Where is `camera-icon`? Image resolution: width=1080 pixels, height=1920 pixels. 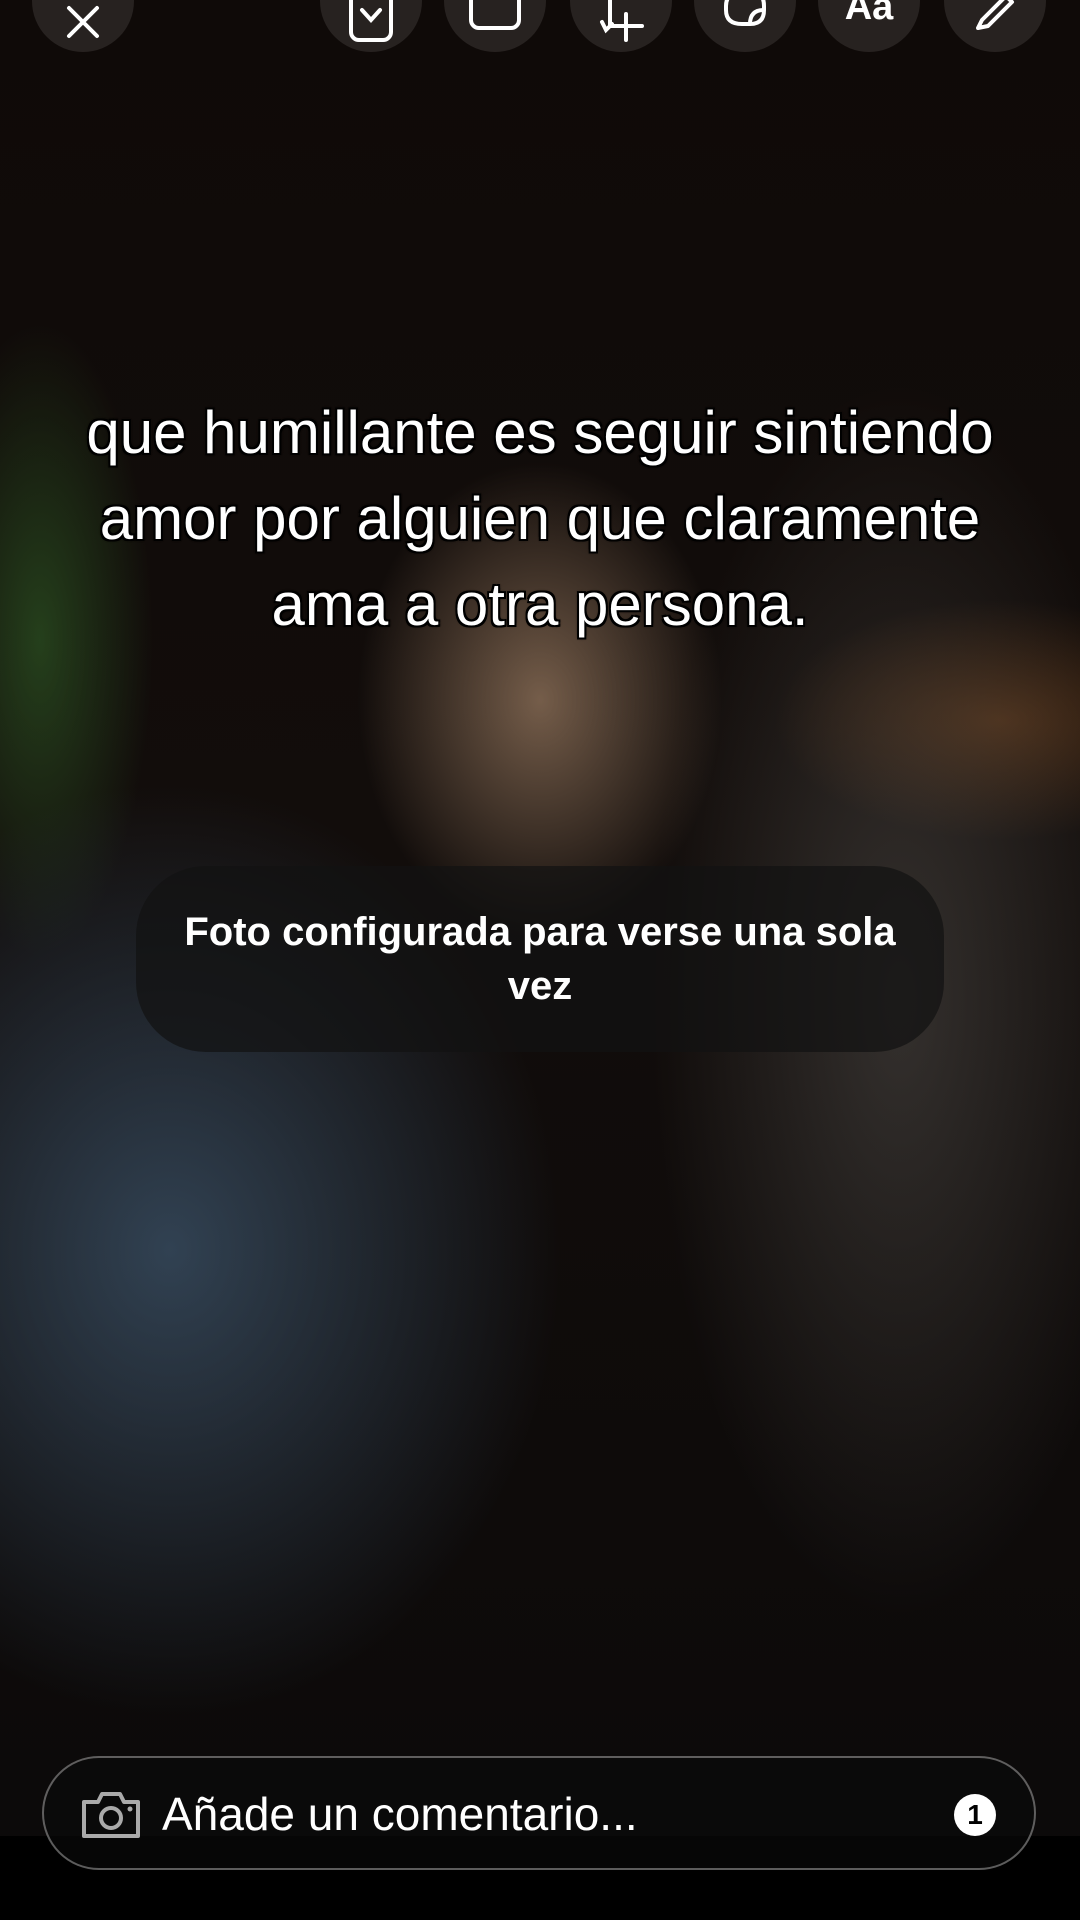
camera-icon is located at coordinates (111, 1815).